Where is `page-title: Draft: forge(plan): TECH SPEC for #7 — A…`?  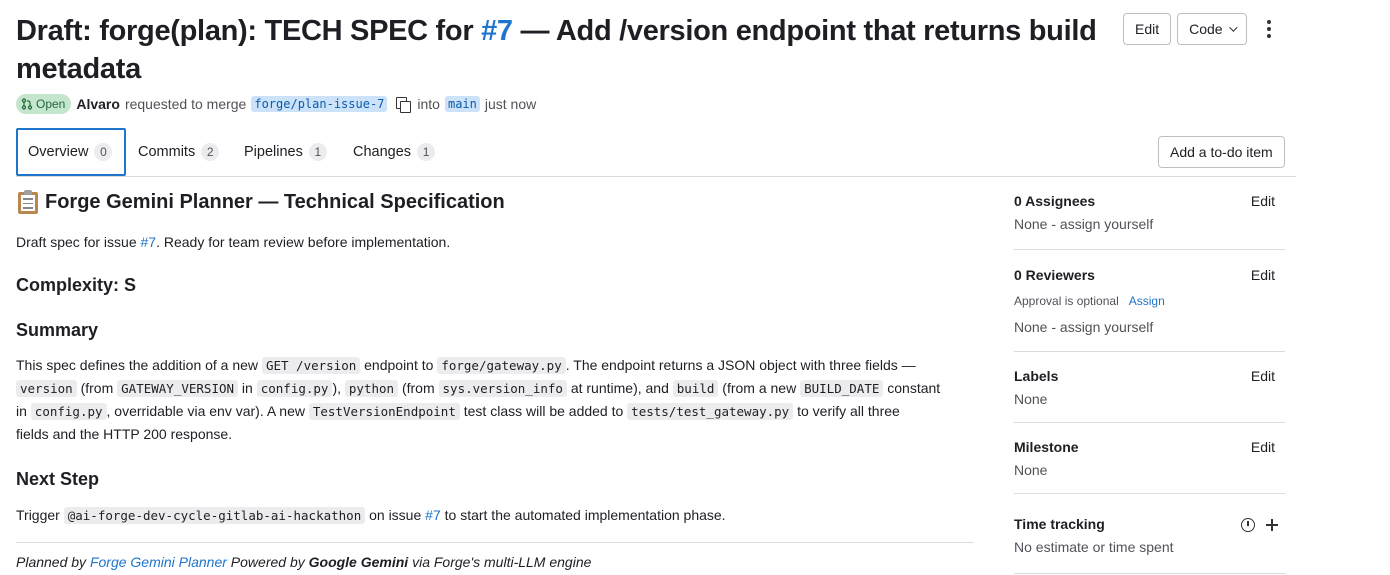 page-title: Draft: forge(plan): TECH SPEC for #7 — A… is located at coordinates (561, 50).